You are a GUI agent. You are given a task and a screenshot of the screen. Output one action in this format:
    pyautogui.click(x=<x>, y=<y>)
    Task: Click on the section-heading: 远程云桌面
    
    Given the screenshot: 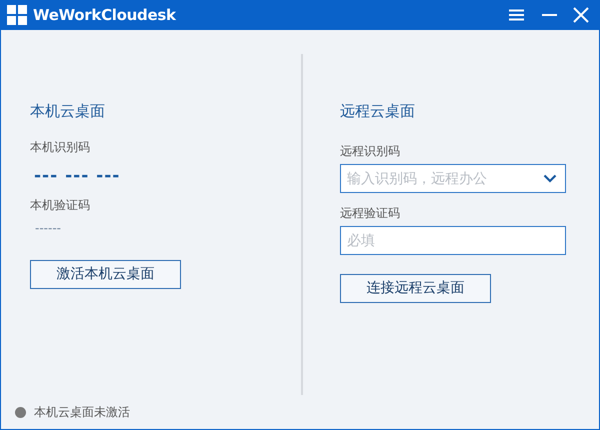 What is the action you would take?
    pyautogui.click(x=378, y=111)
    